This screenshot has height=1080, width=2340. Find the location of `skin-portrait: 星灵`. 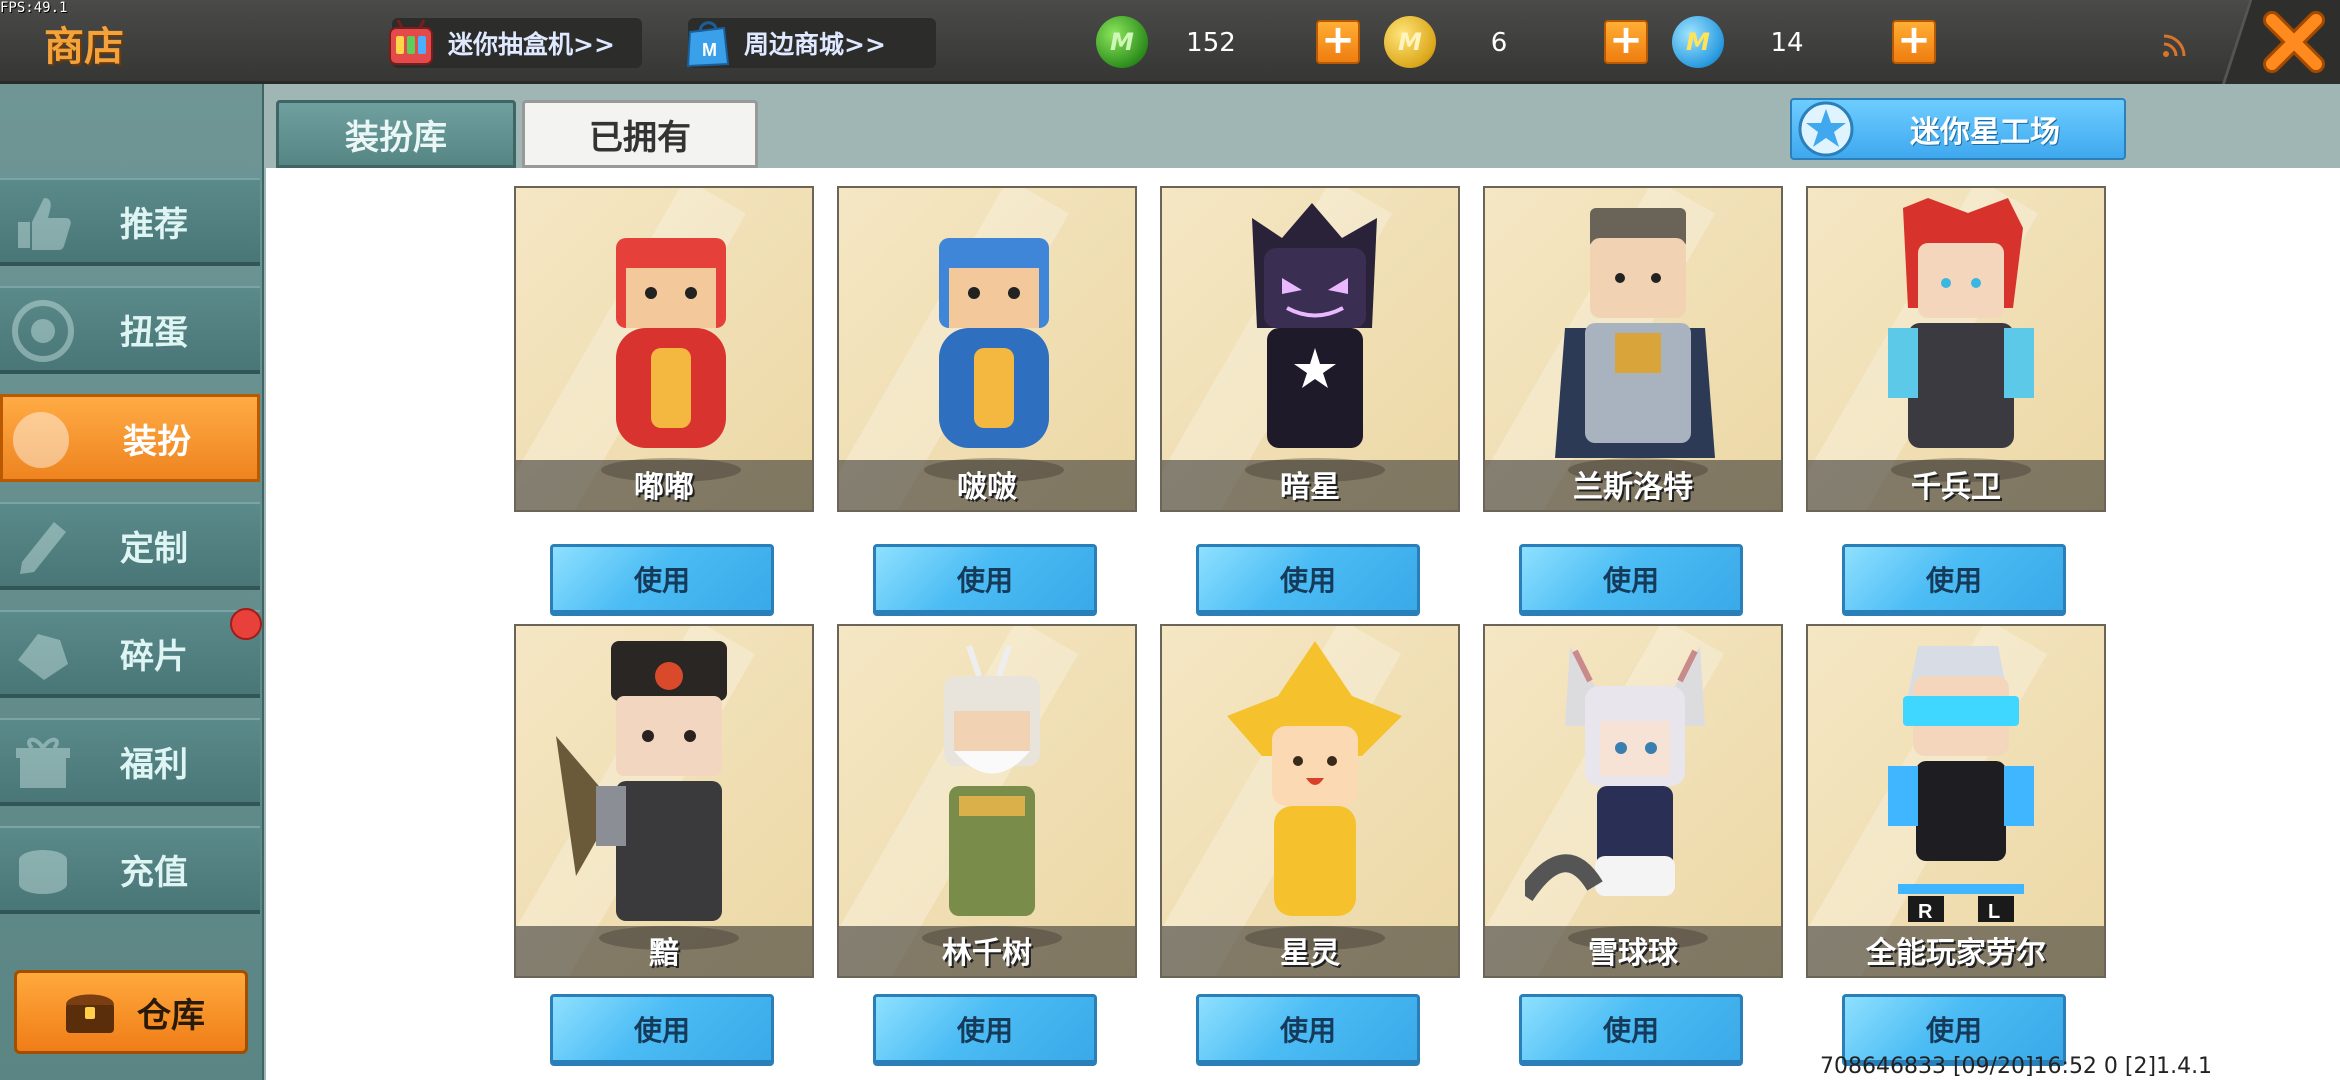

skin-portrait: 星灵 is located at coordinates (1310, 801).